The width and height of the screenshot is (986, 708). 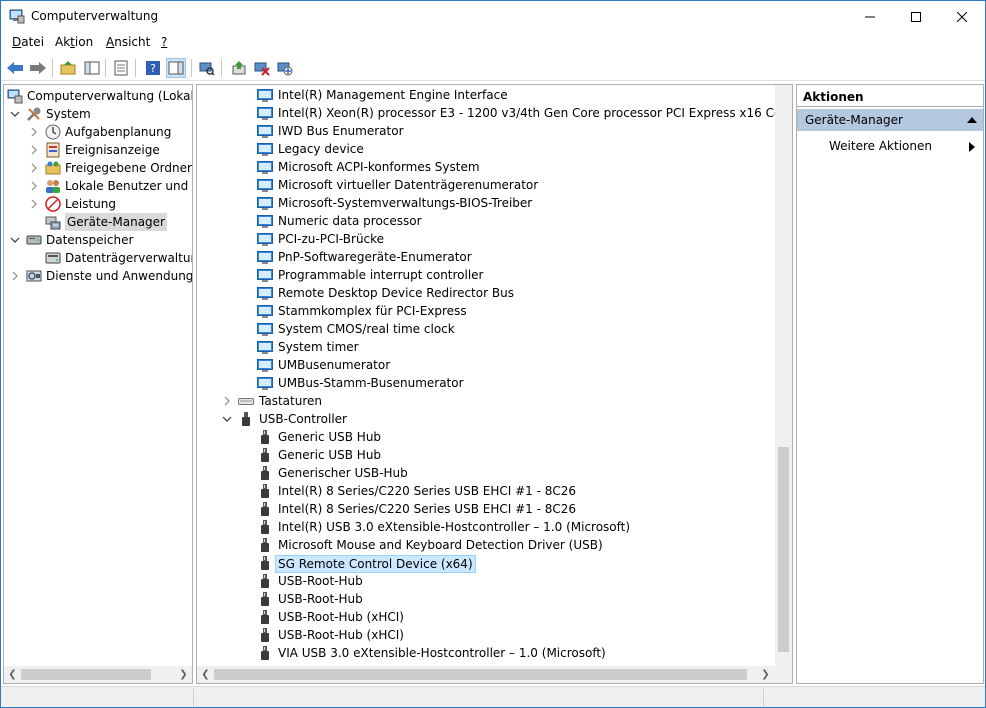 I want to click on up-folder-button, so click(x=68, y=68).